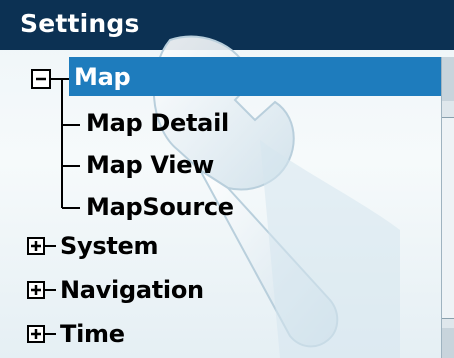 This screenshot has width=454, height=358. What do you see at coordinates (53, 206) in the screenshot?
I see `tree-lines` at bounding box center [53, 206].